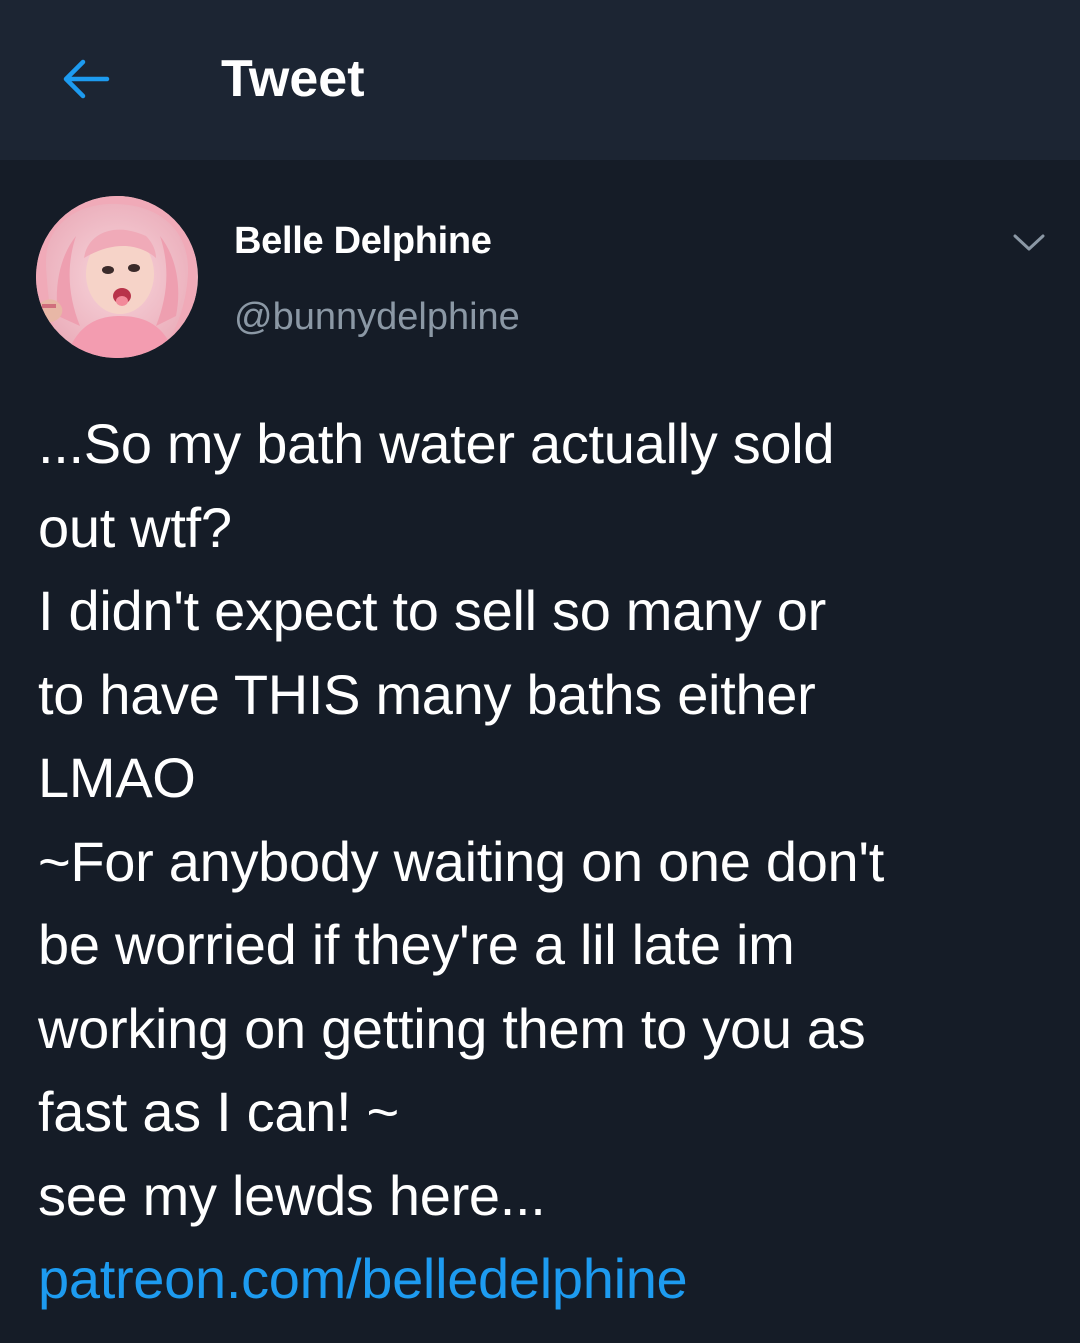  I want to click on tweet-line: ~For anybody waiting on one don't, so click(461, 861).